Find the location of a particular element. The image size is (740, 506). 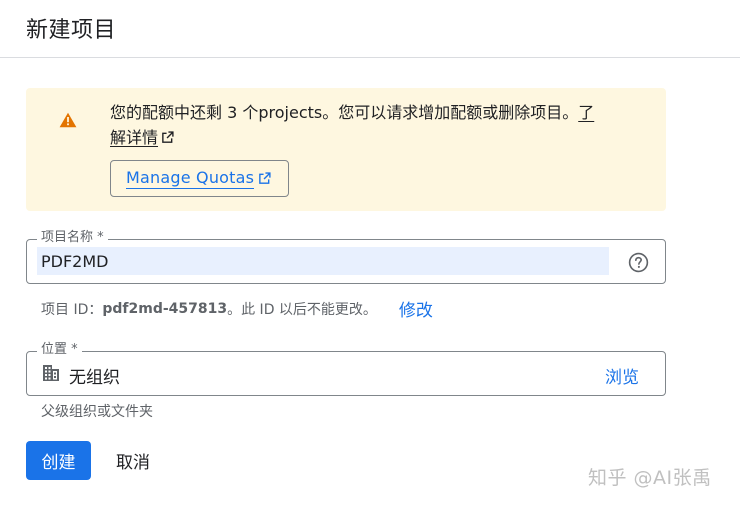

header-divider is located at coordinates (370, 57).